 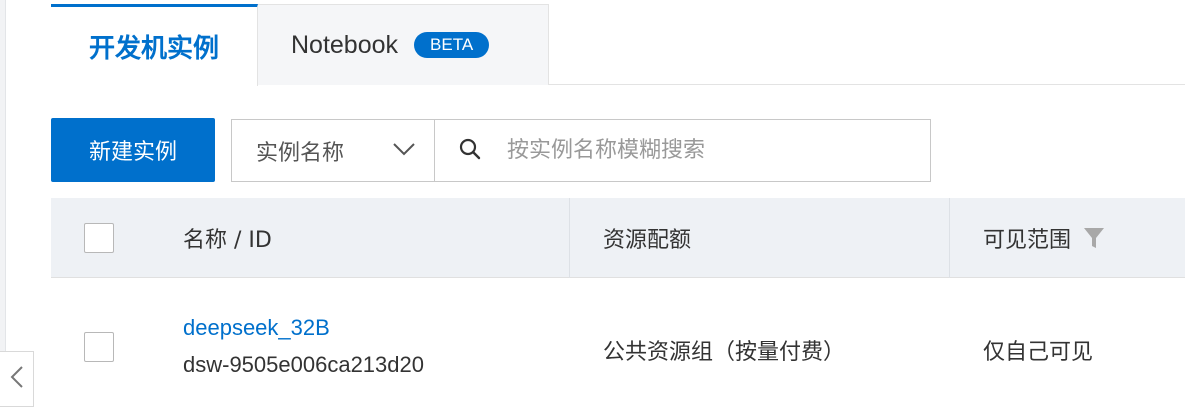 What do you see at coordinates (345, 44) in the screenshot?
I see `tab-notebook-label: Notebook` at bounding box center [345, 44].